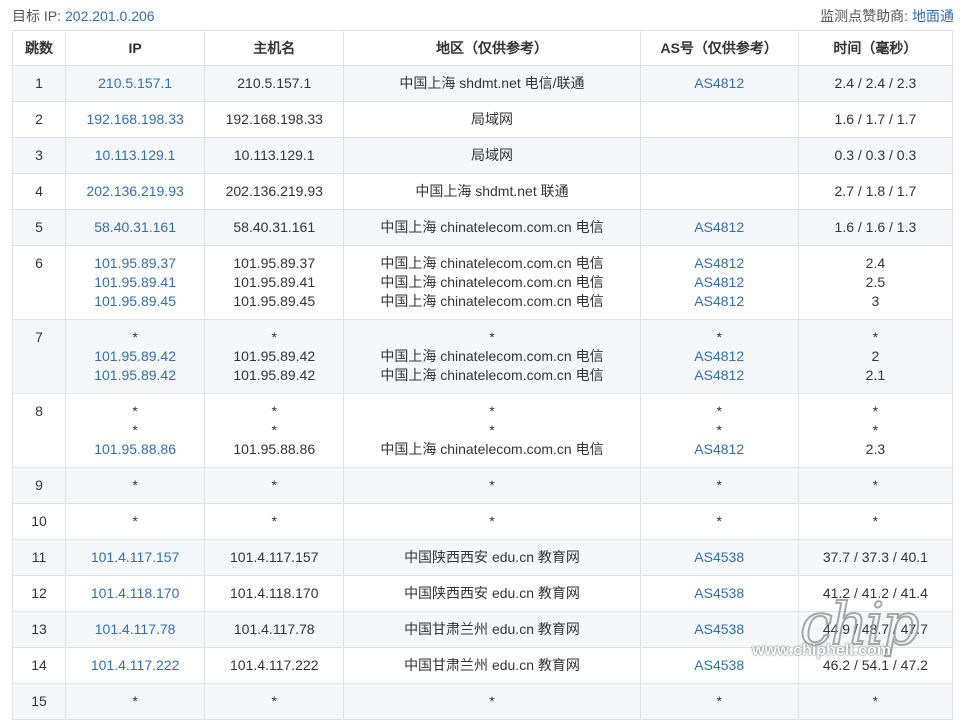 Image resolution: width=980 pixels, height=720 pixels. What do you see at coordinates (39, 227) in the screenshot?
I see `hop-number: 5` at bounding box center [39, 227].